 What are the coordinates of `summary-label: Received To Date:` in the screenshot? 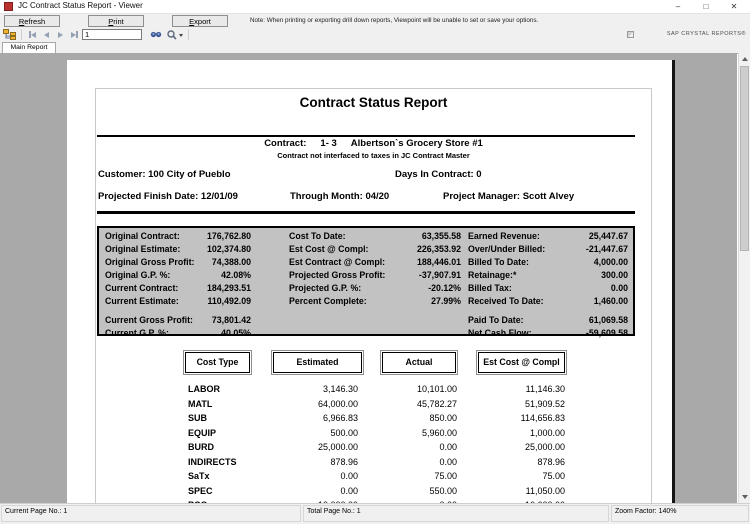 It's located at (506, 301).